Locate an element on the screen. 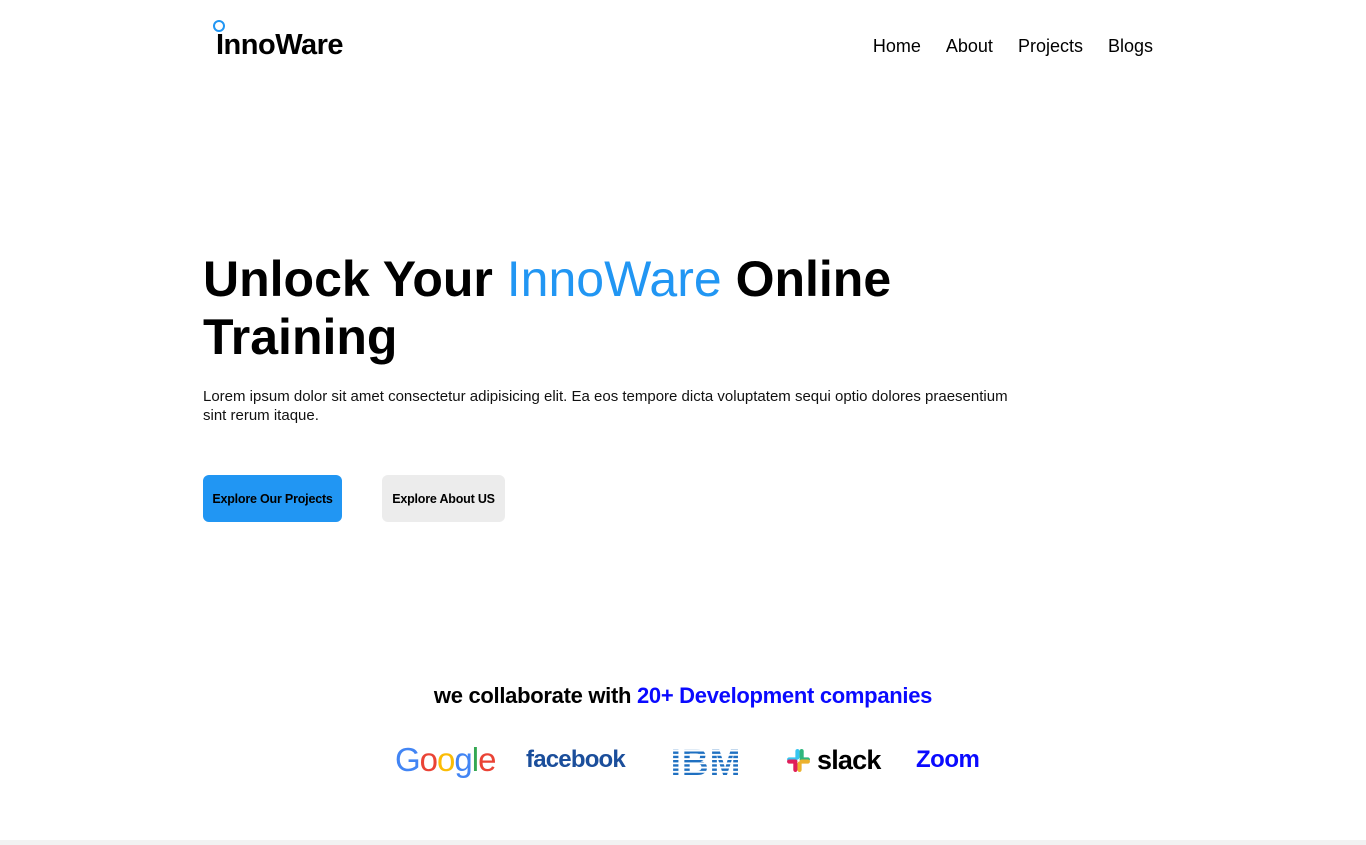  site-header: InnoWare Home About Projects Blogs is located at coordinates (683, 45).